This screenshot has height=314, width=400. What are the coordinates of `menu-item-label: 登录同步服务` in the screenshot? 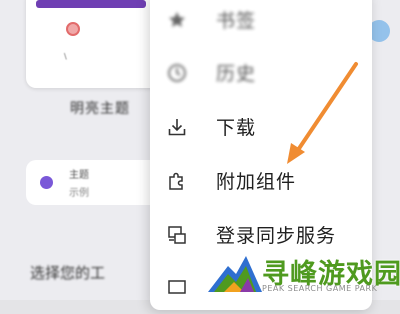 It's located at (276, 236).